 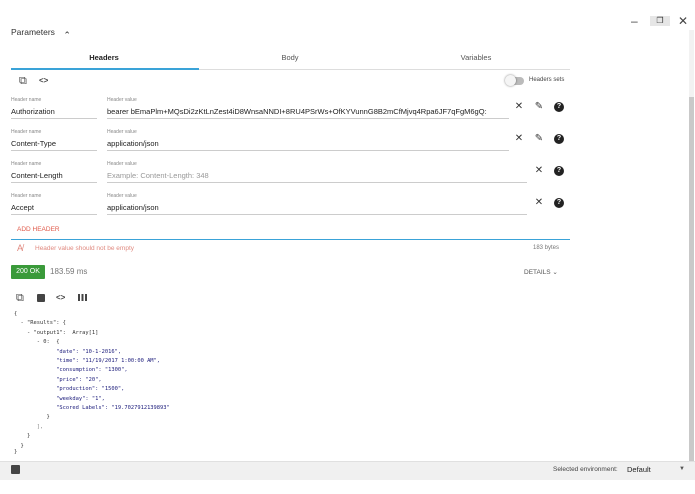 What do you see at coordinates (555, 272) in the screenshot?
I see `chevron-down-icon: ⌄` at bounding box center [555, 272].